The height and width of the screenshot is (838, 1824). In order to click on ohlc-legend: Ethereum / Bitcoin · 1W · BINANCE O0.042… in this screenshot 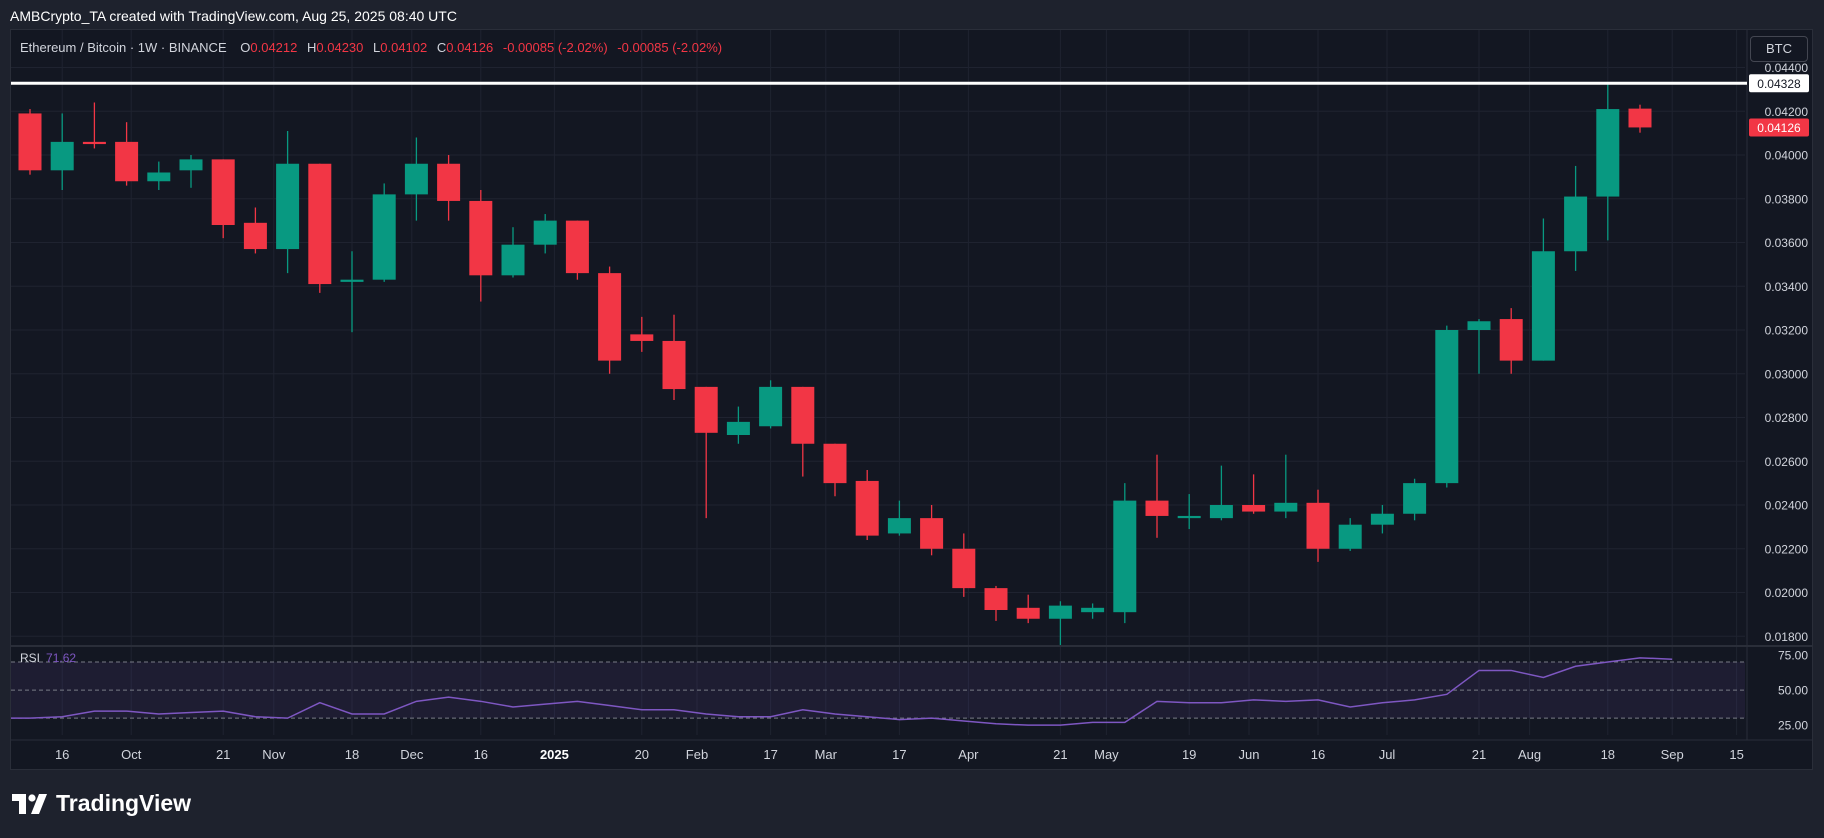, I will do `click(374, 47)`.